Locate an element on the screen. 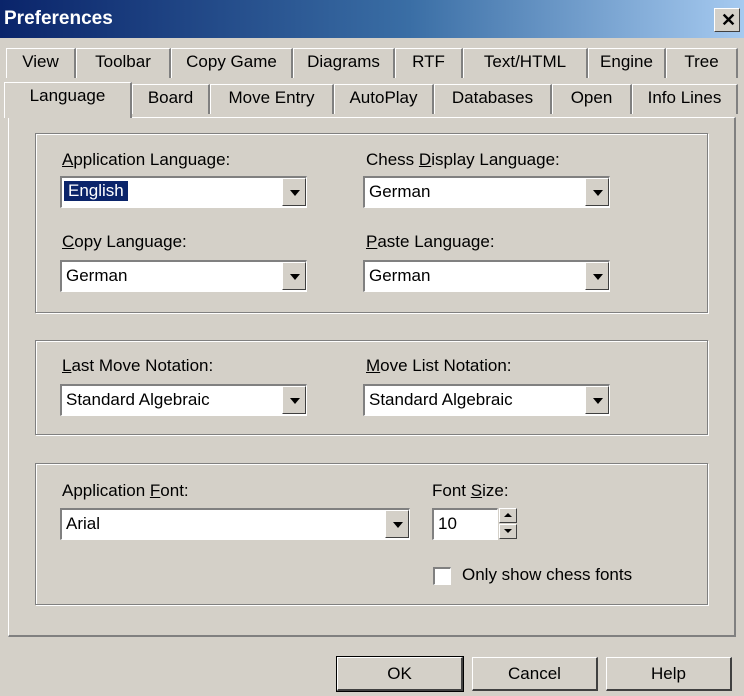 Image resolution: width=744 pixels, height=696 pixels. tab-info-lines: Info Lines is located at coordinates (685, 99).